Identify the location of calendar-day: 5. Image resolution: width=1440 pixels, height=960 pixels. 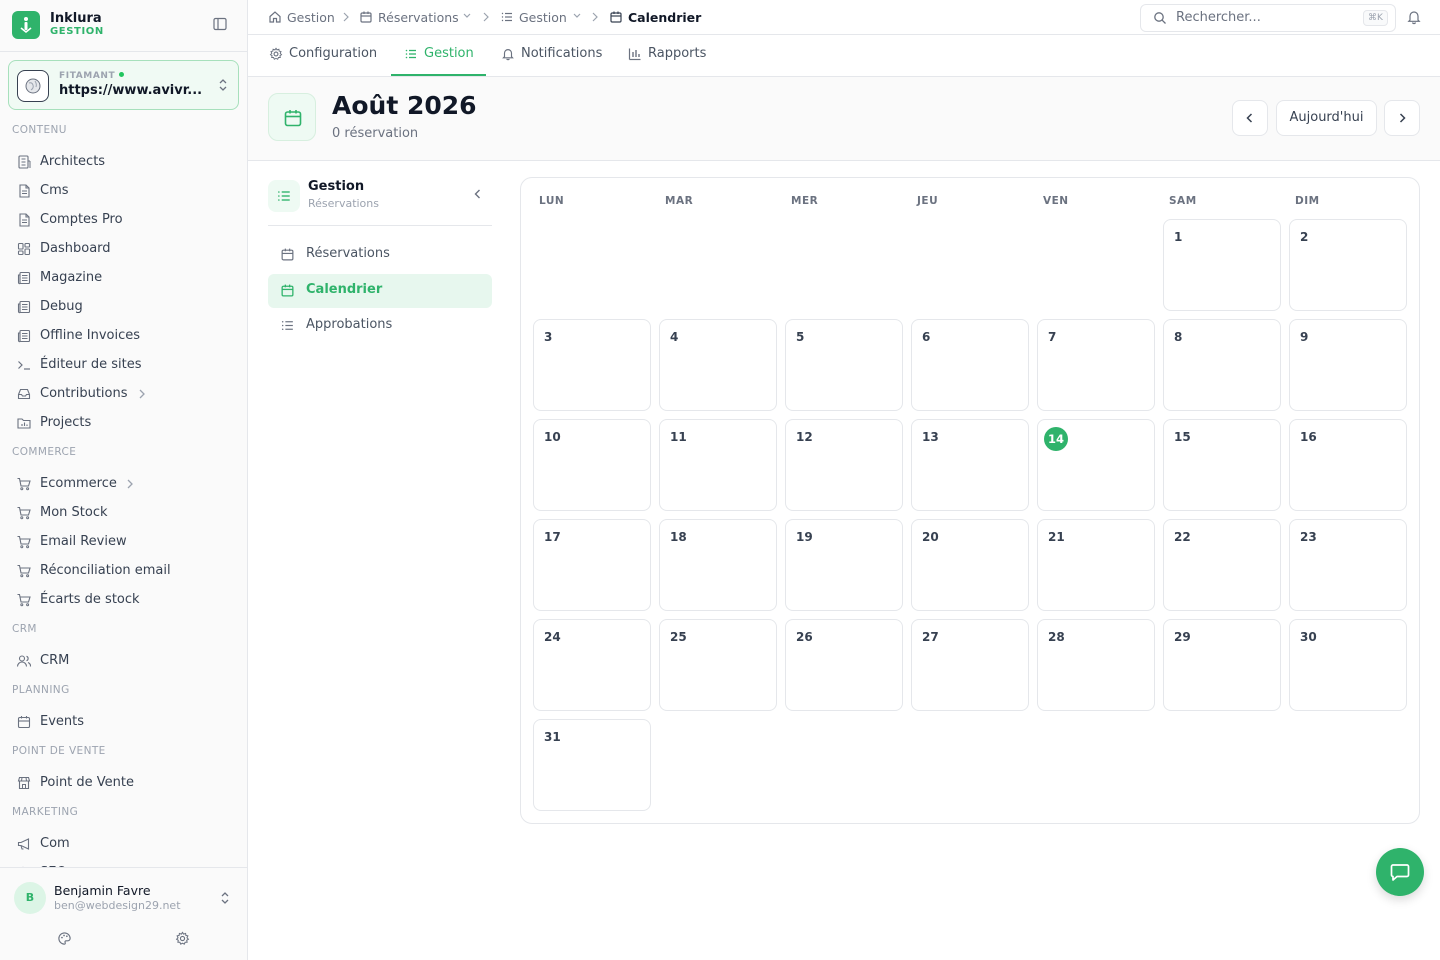
(844, 365).